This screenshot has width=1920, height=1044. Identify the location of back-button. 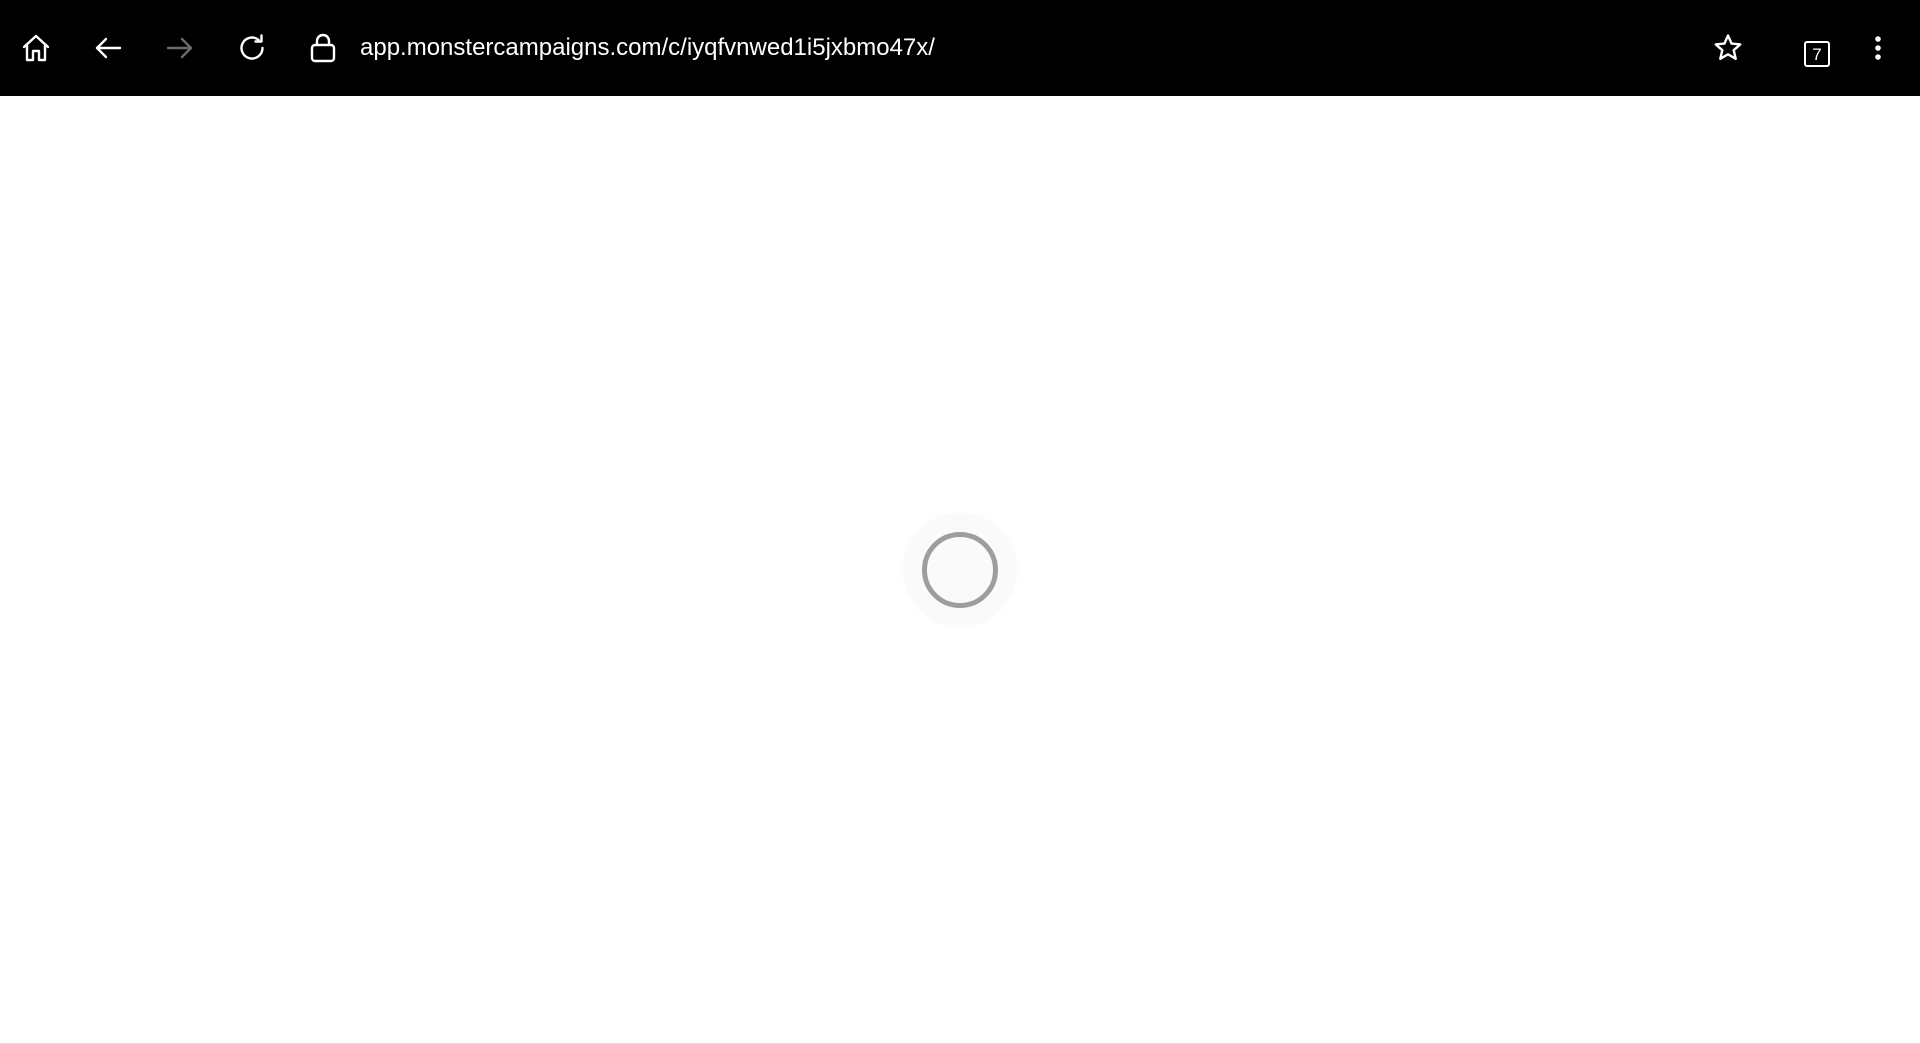
(108, 48).